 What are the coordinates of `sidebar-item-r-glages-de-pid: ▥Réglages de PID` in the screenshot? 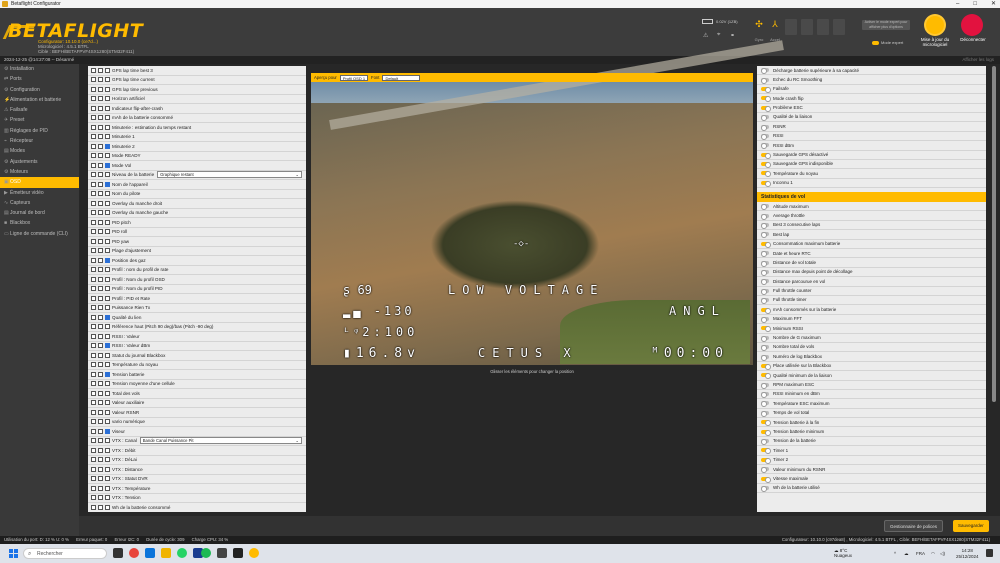 It's located at (39, 131).